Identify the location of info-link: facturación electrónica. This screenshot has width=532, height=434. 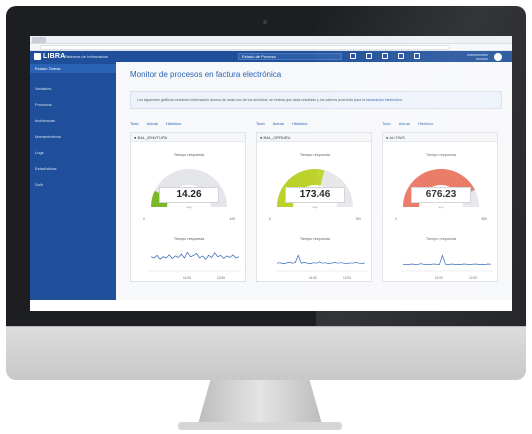
(384, 100).